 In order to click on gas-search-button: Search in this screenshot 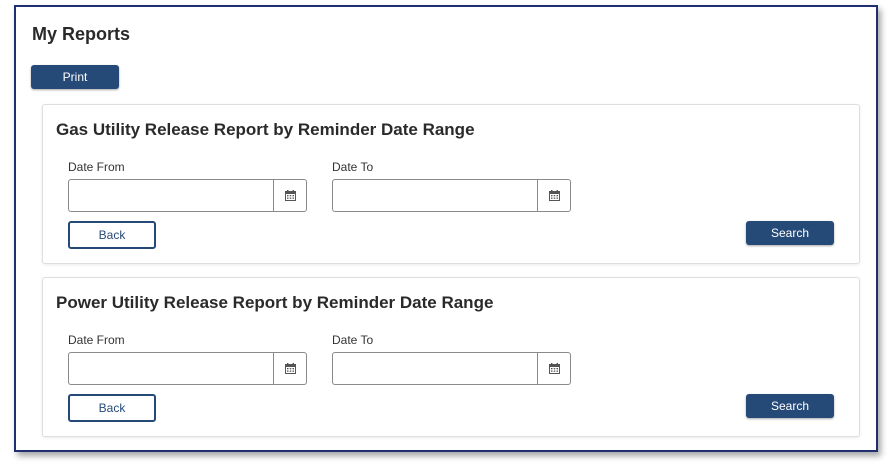, I will do `click(790, 233)`.